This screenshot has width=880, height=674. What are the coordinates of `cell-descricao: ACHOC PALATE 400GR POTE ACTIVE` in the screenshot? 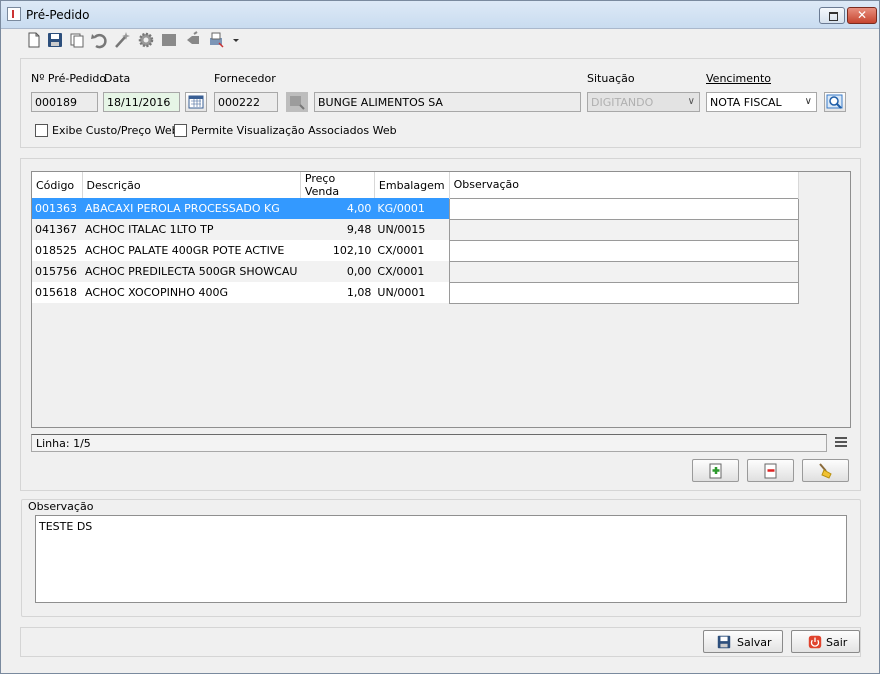 It's located at (191, 250).